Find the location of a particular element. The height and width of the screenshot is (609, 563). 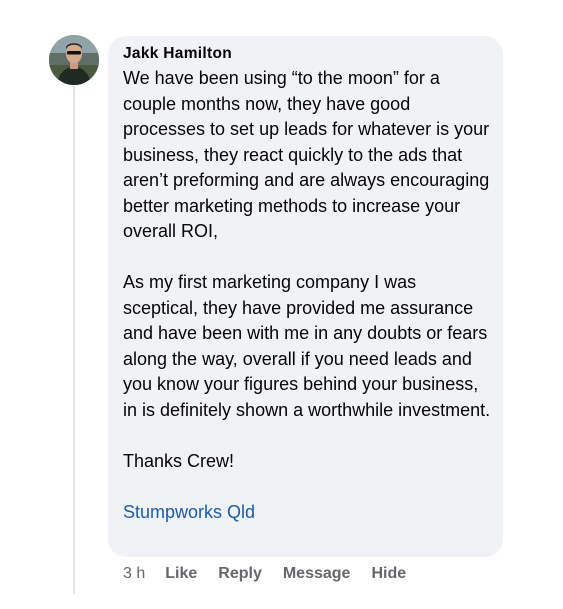

message-button: Message is located at coordinates (317, 574).